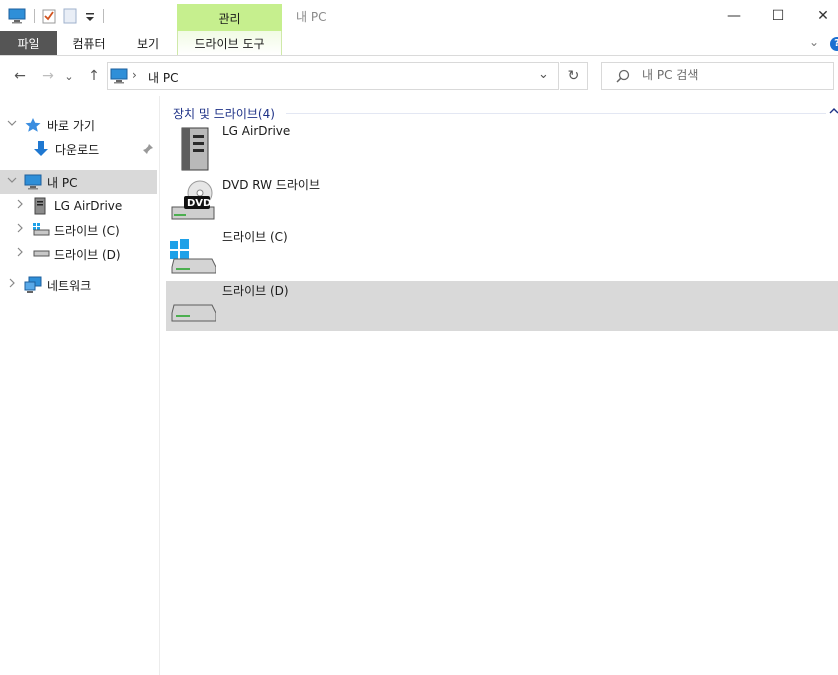 This screenshot has width=838, height=675. What do you see at coordinates (87, 230) in the screenshot?
I see `tree-label-drive-c: 드라이브 (C)` at bounding box center [87, 230].